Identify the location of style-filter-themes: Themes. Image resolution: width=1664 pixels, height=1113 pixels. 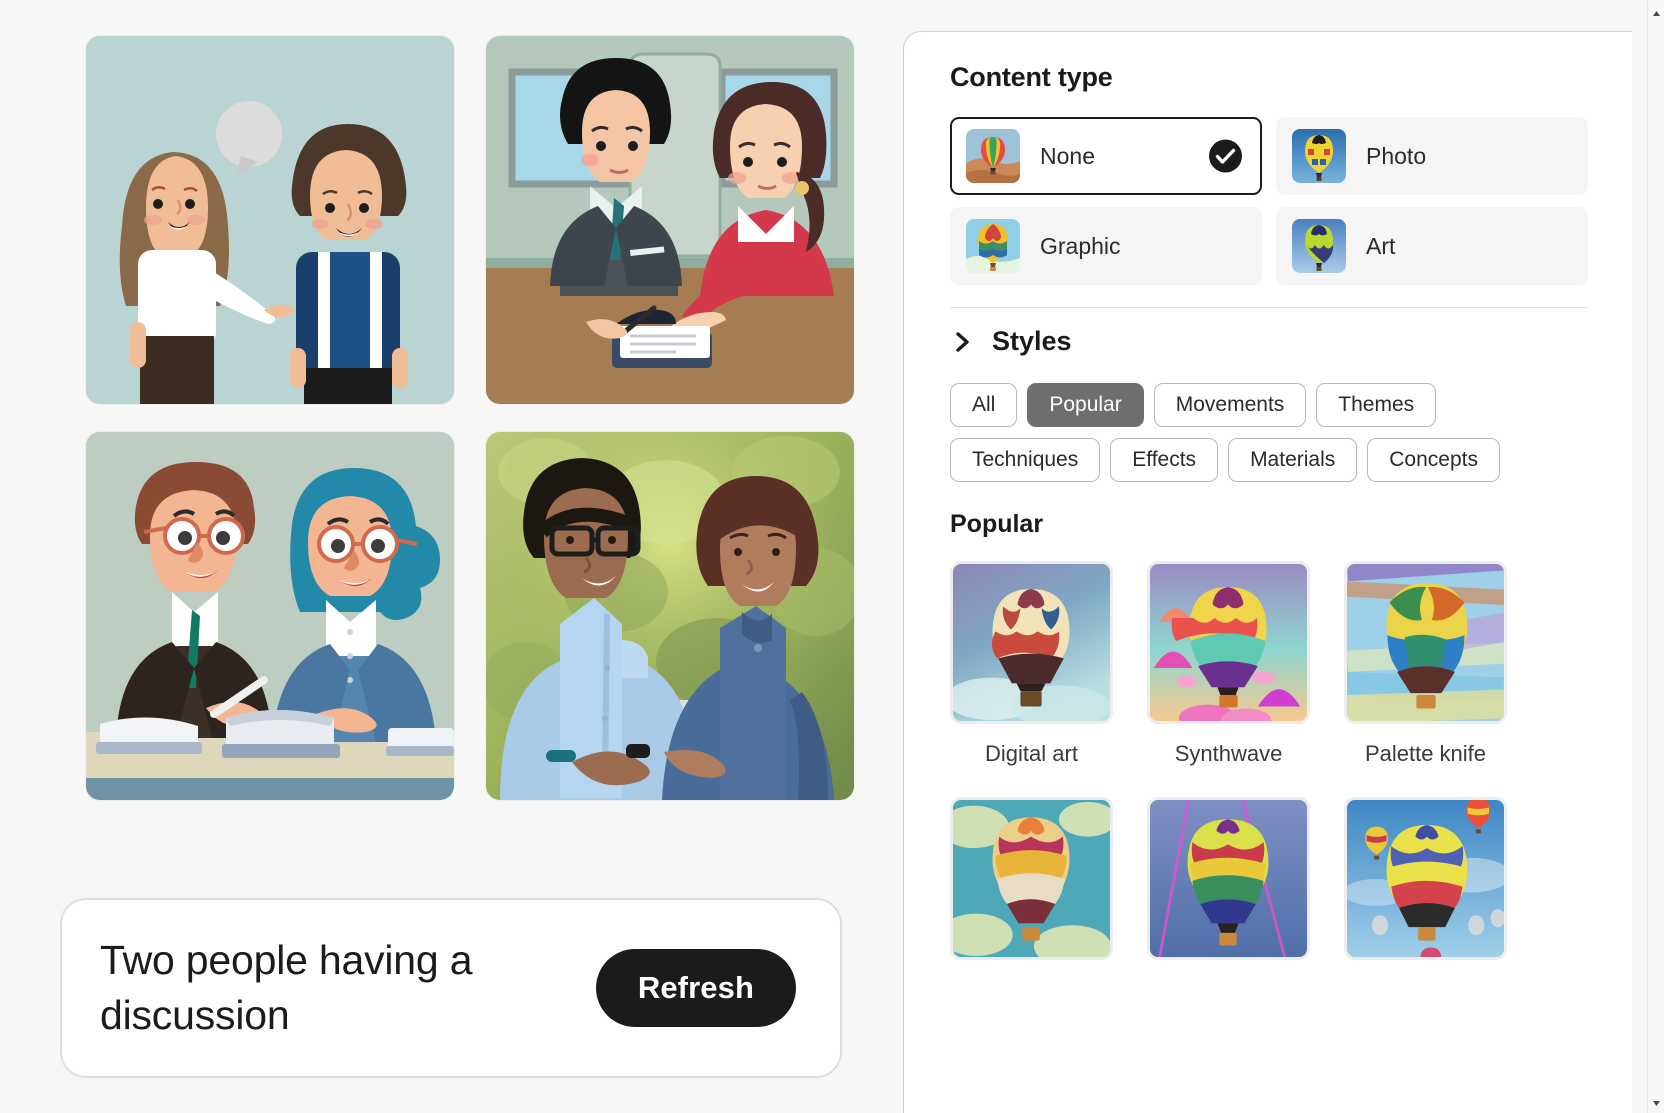
(1376, 405).